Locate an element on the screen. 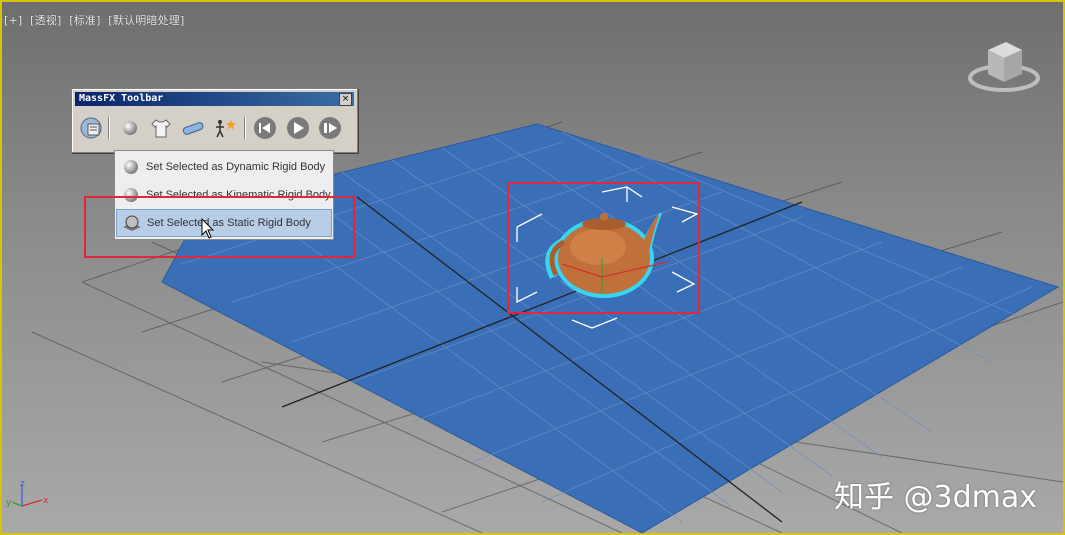 The height and width of the screenshot is (535, 1065). highlight-box-menu is located at coordinates (219, 227).